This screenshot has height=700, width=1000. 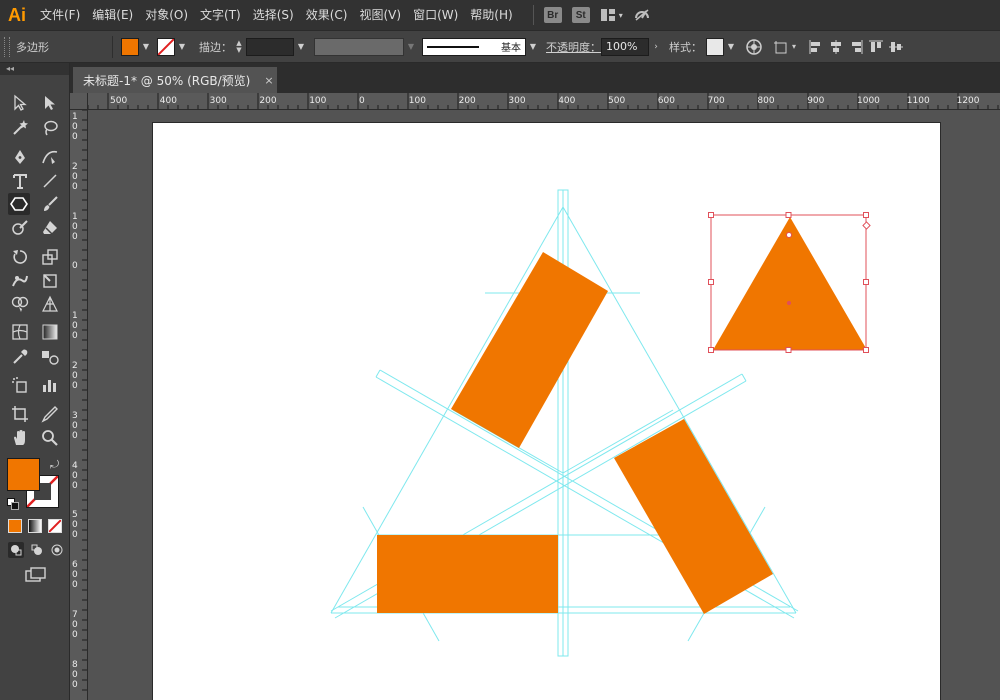 What do you see at coordinates (50, 128) in the screenshot?
I see `lasso-tool-icon` at bounding box center [50, 128].